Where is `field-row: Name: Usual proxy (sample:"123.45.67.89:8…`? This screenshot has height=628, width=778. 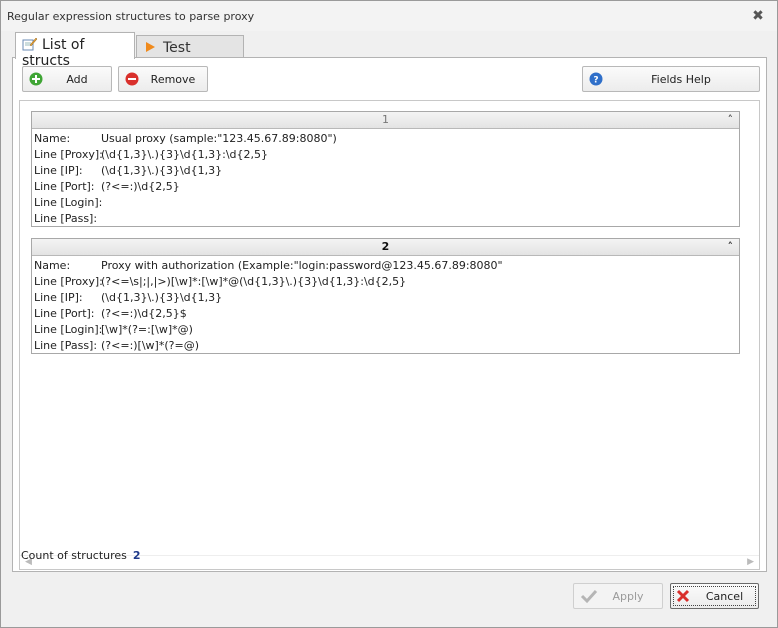
field-row: Name: Usual proxy (sample:"123.45.67.89:8… is located at coordinates (385, 139).